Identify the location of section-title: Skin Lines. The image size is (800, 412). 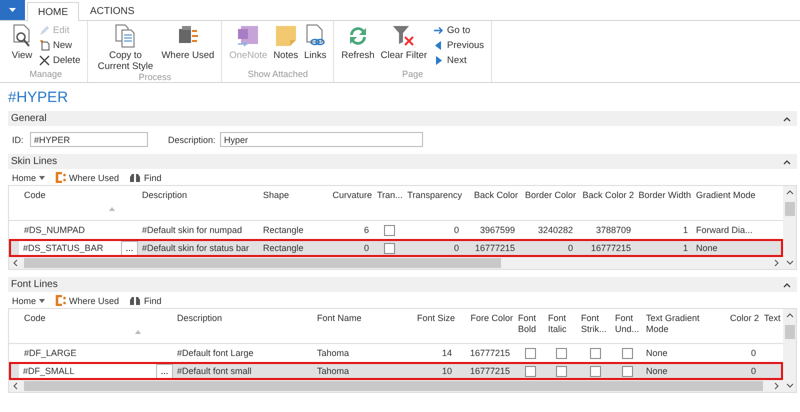
(34, 161).